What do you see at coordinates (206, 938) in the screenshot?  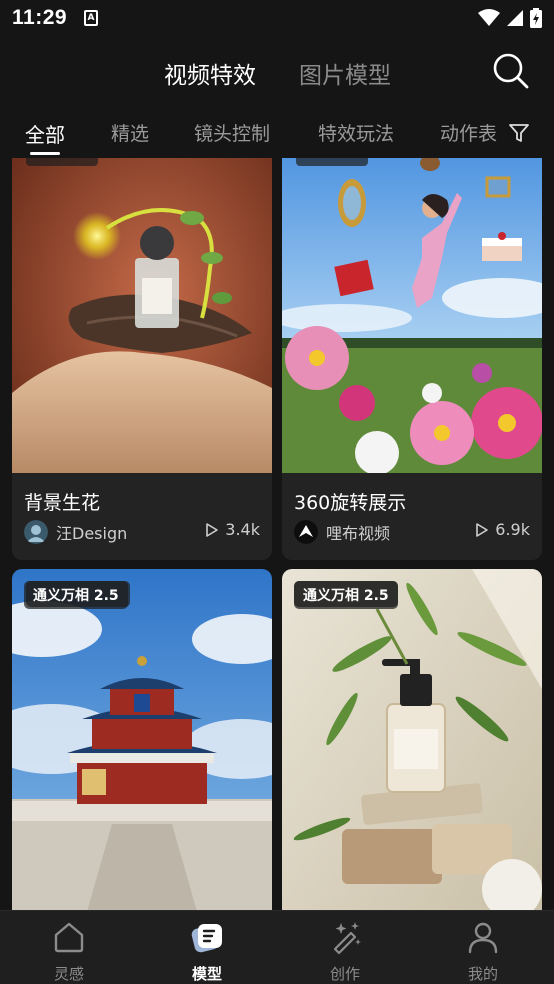 I see `model-icon` at bounding box center [206, 938].